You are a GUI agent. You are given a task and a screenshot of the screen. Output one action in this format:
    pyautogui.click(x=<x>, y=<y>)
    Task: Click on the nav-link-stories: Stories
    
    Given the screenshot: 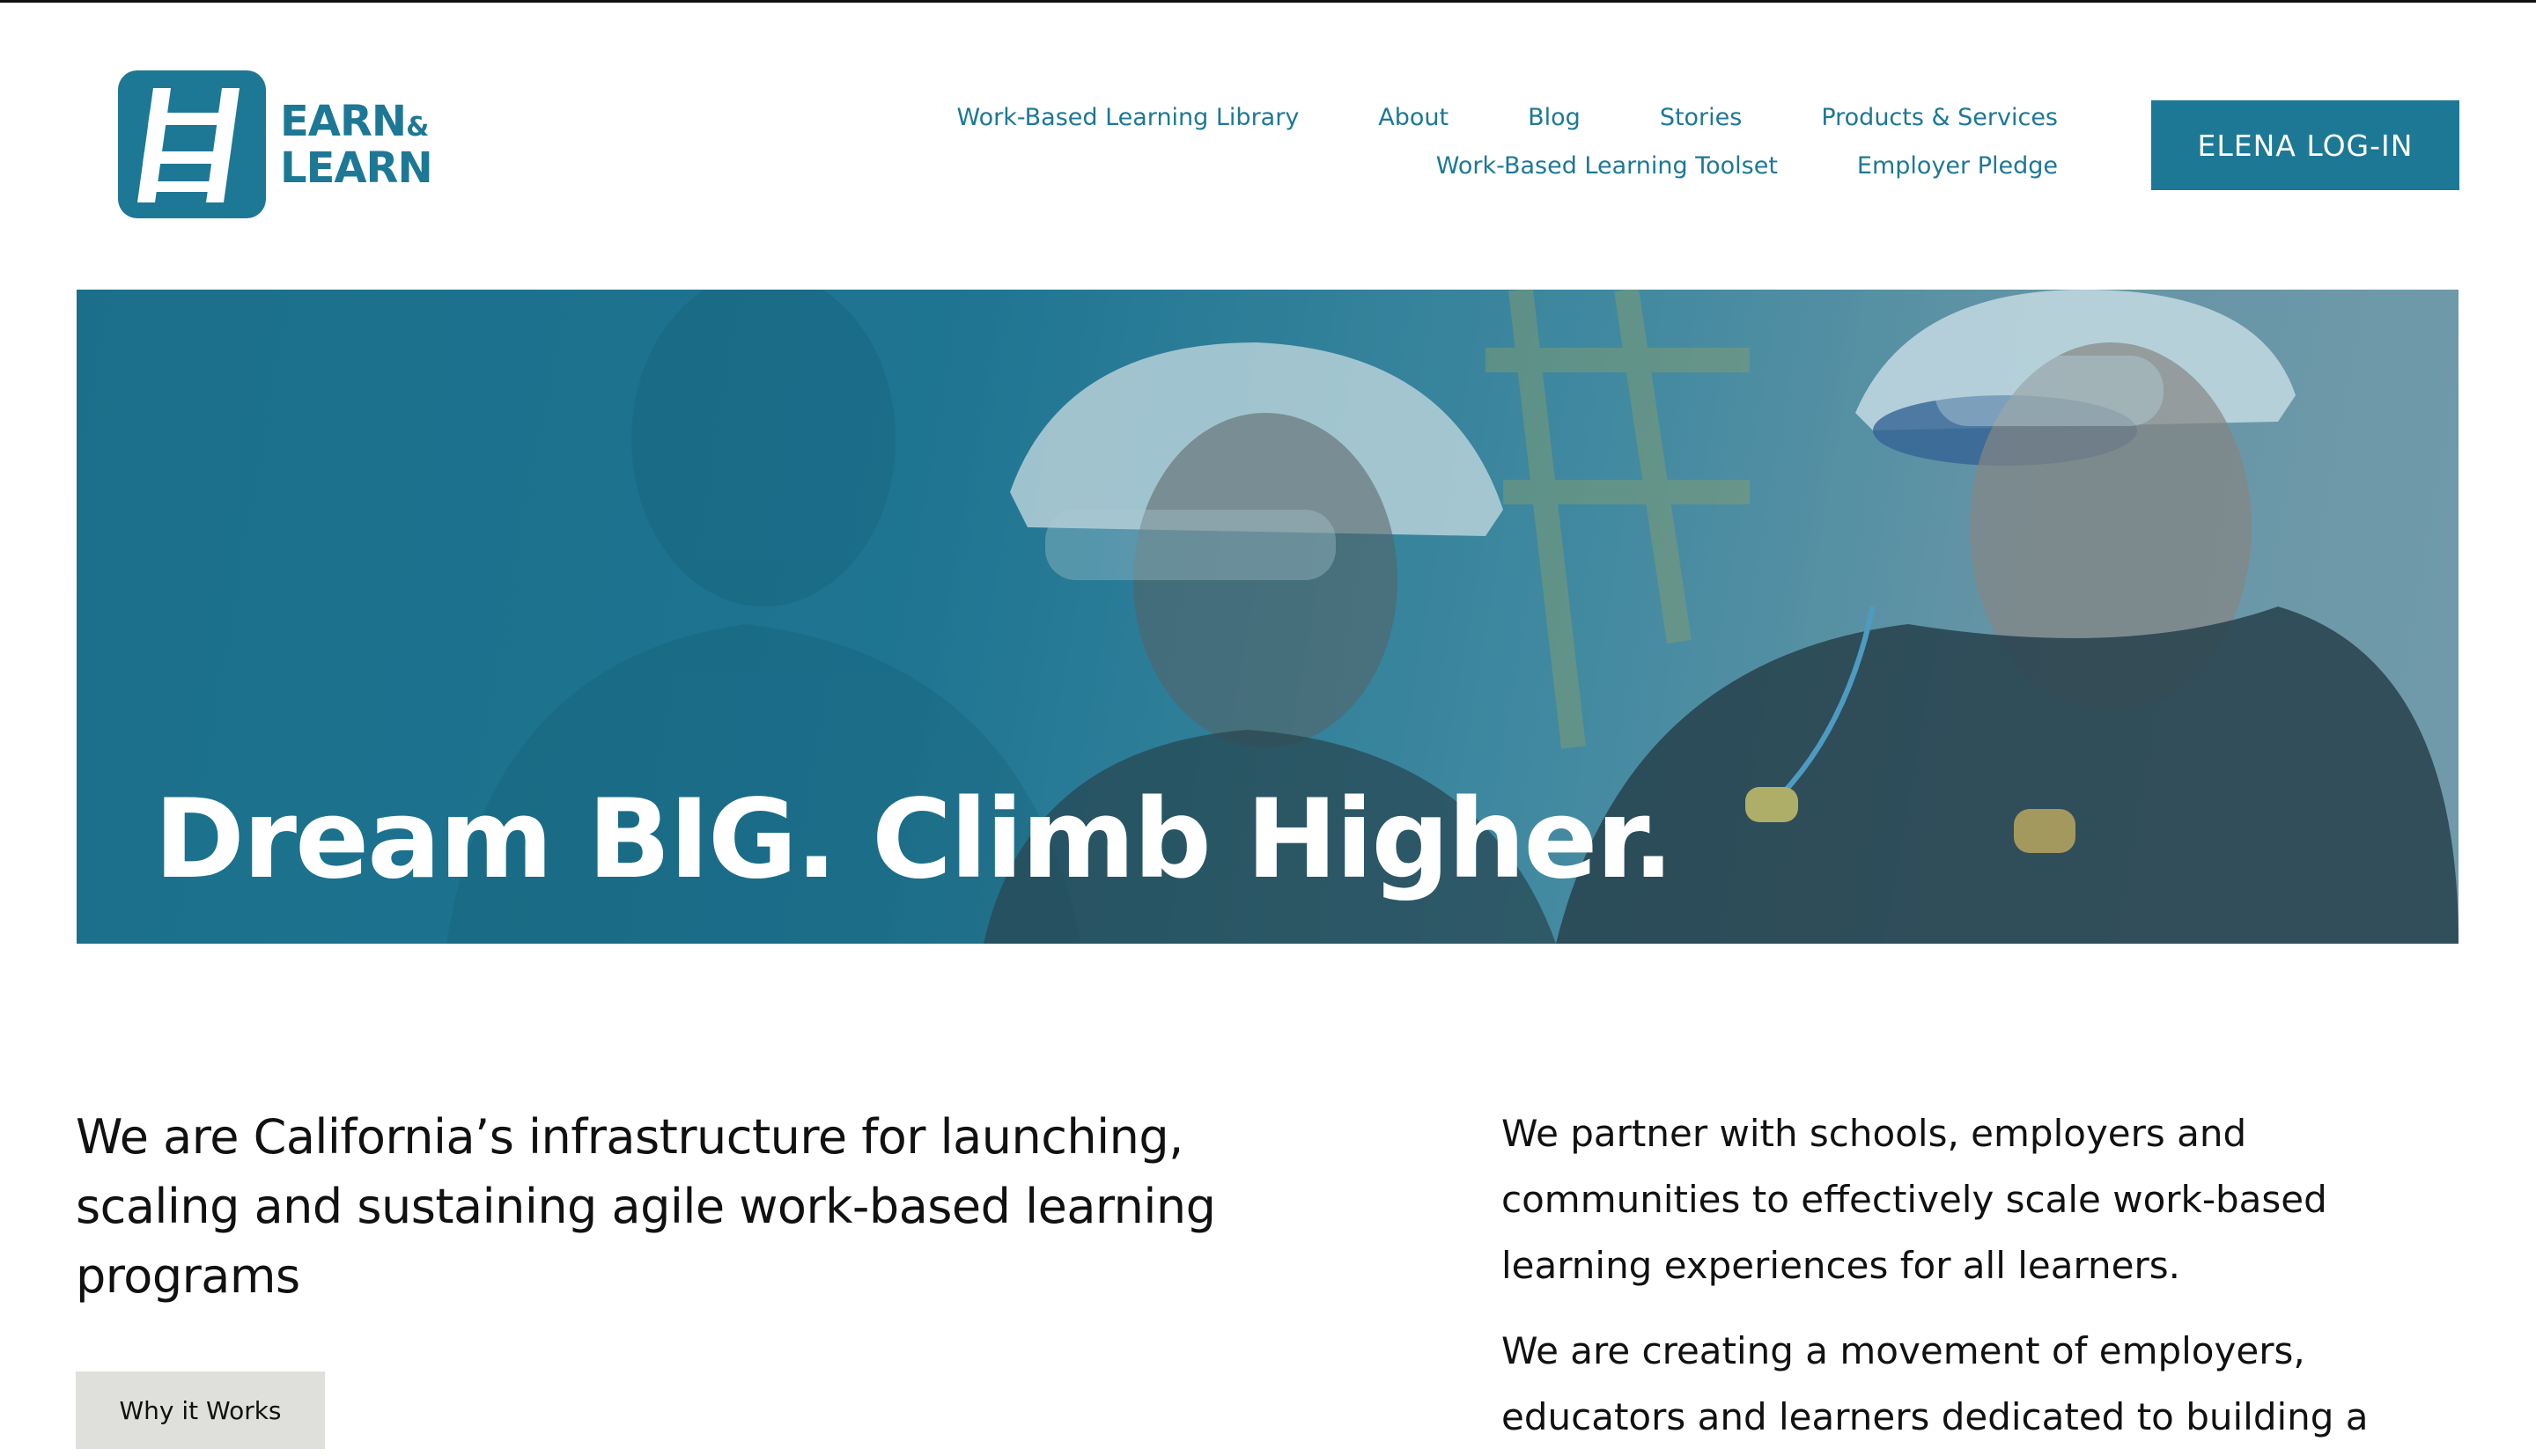 What is the action you would take?
    pyautogui.click(x=1701, y=117)
    